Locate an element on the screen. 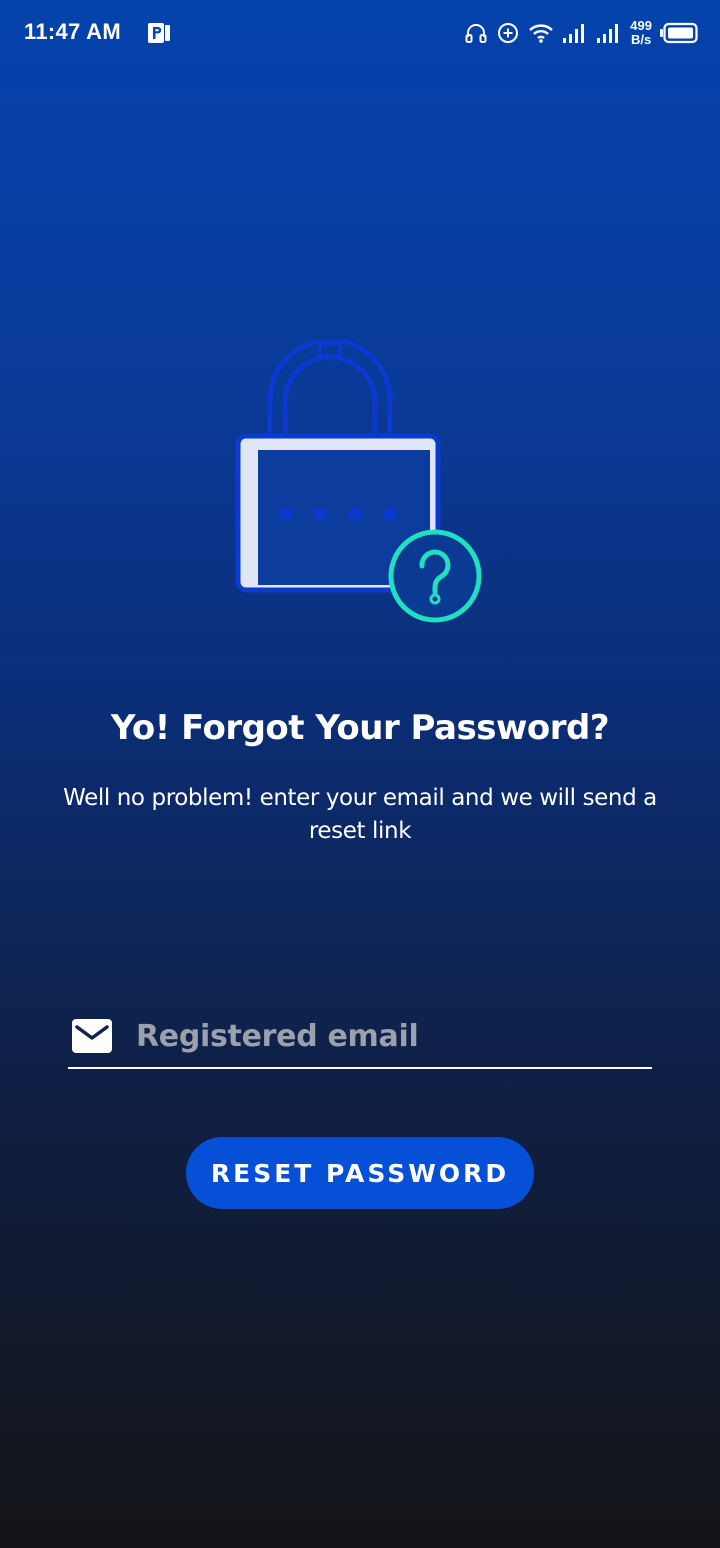 This screenshot has height=1548, width=720. battery-icon is located at coordinates (679, 33).